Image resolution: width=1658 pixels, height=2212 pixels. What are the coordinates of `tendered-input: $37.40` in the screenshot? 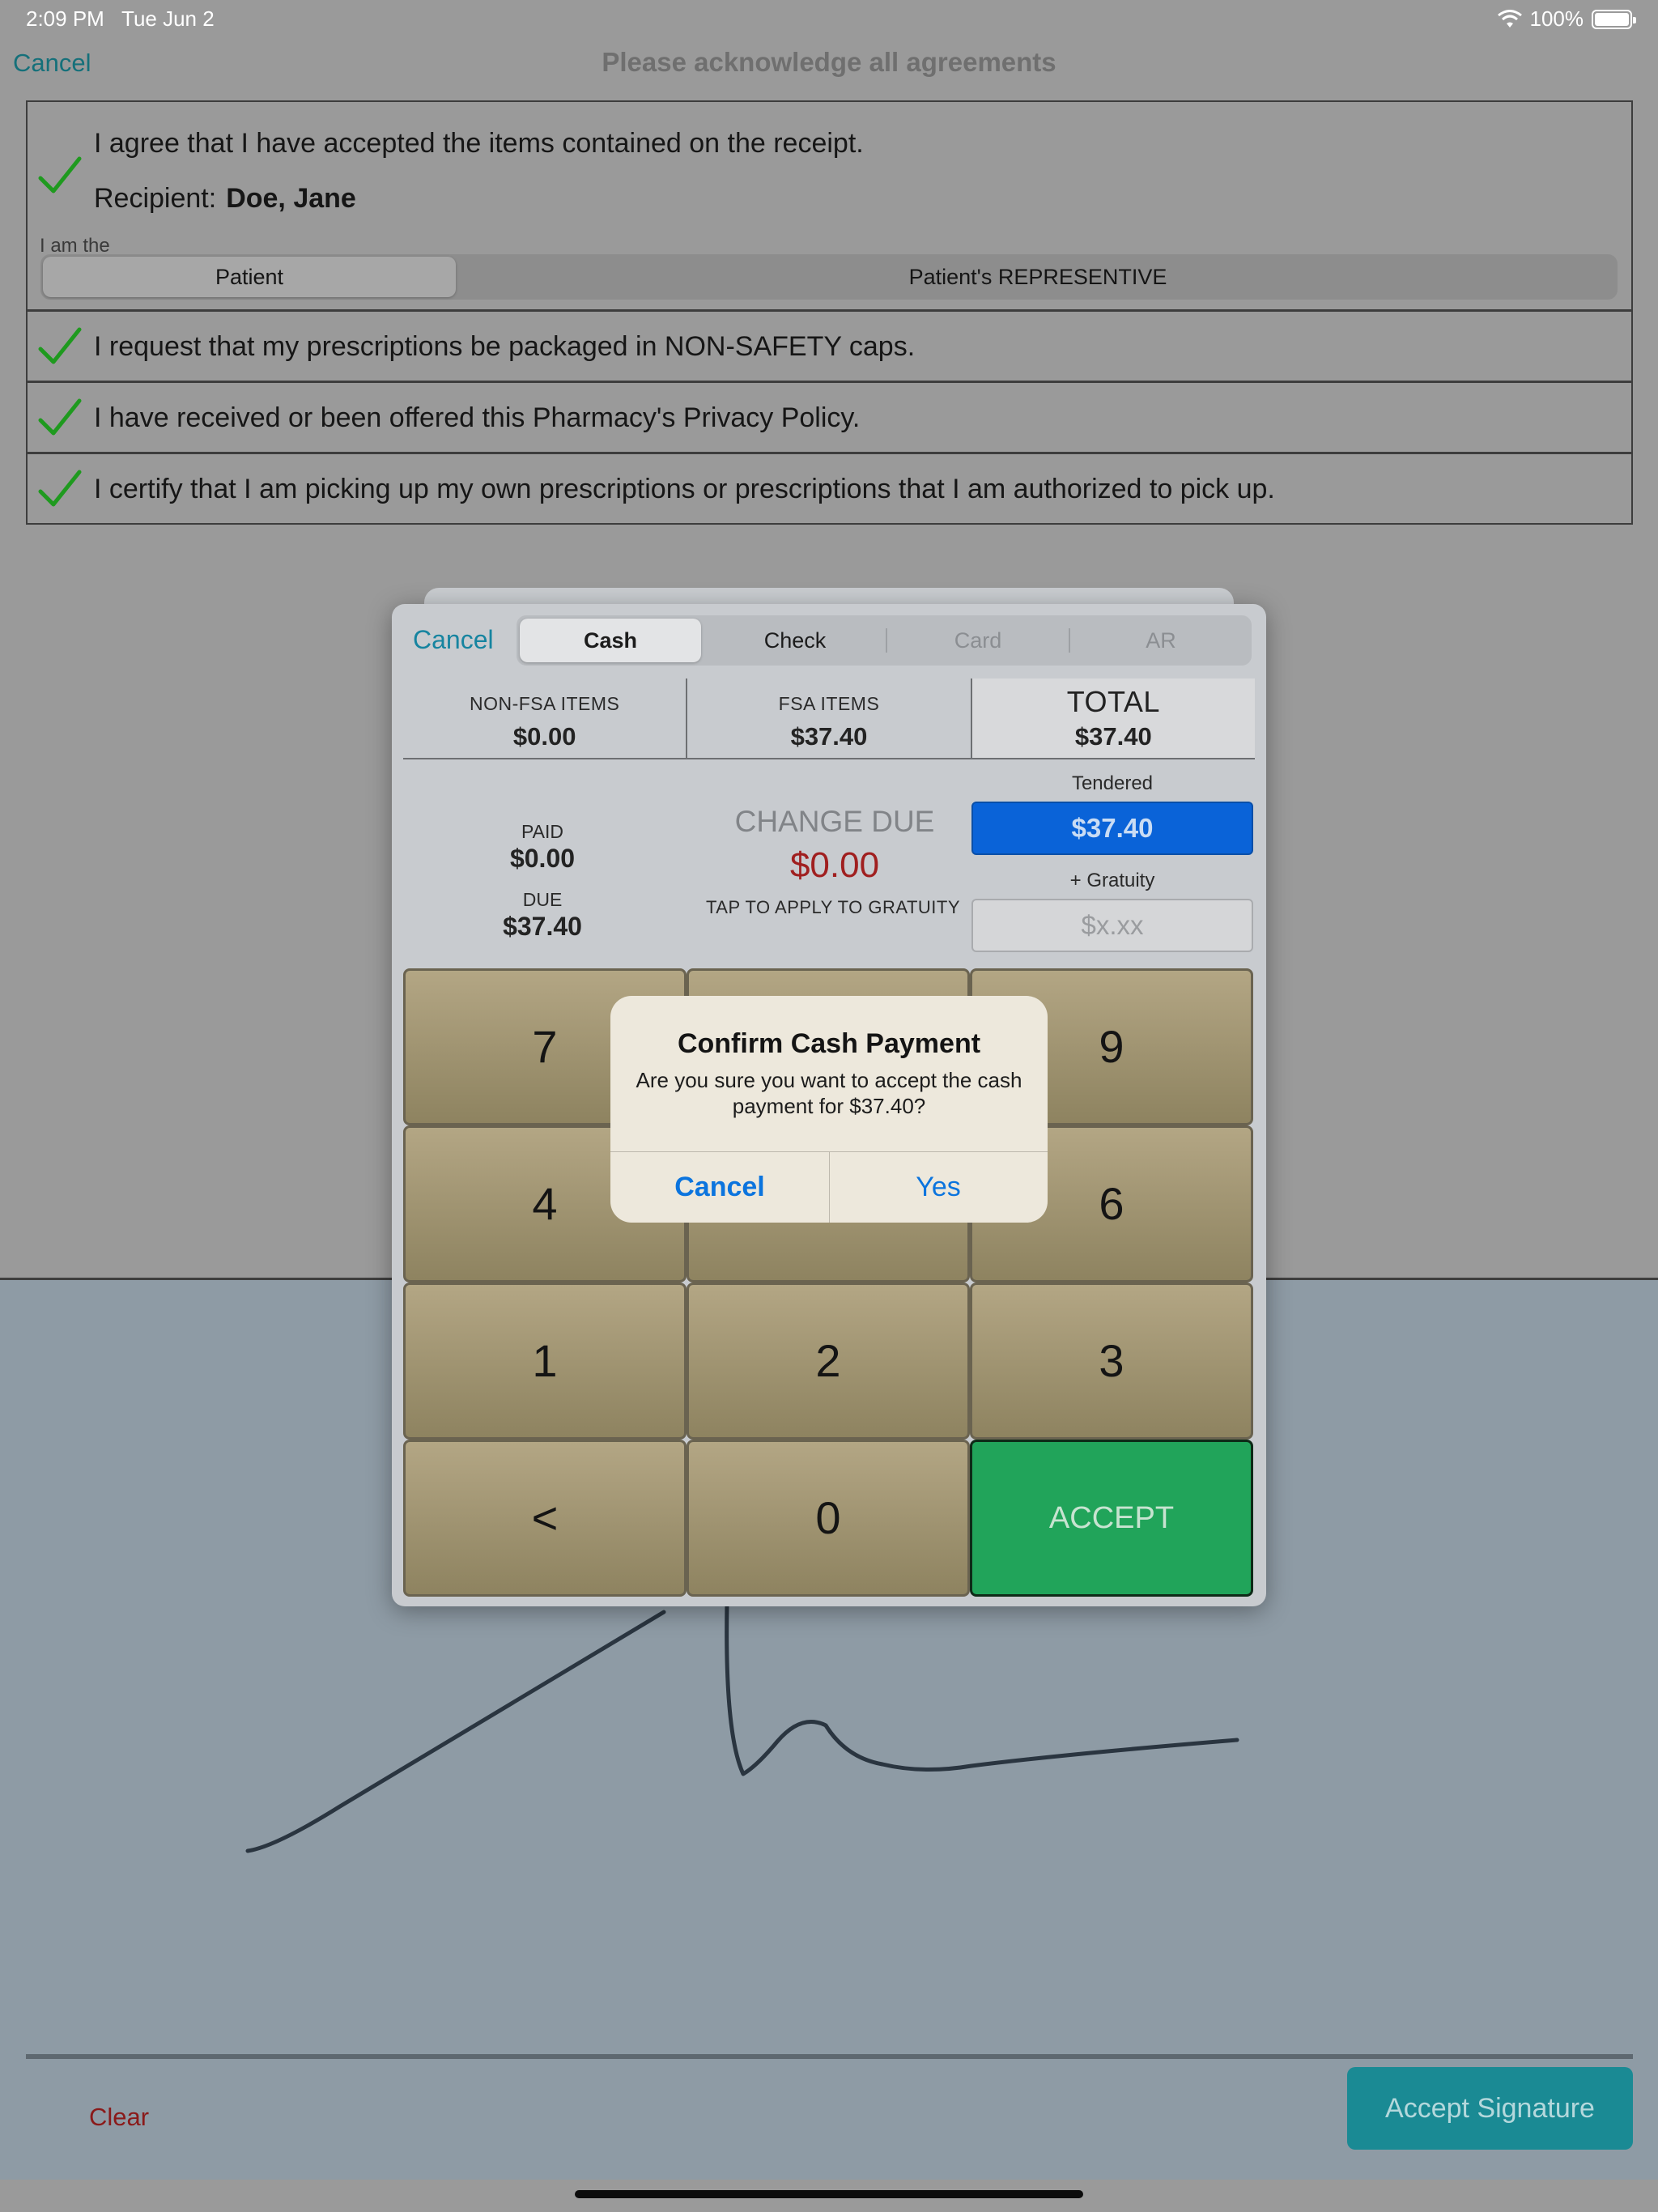 It's located at (1112, 829).